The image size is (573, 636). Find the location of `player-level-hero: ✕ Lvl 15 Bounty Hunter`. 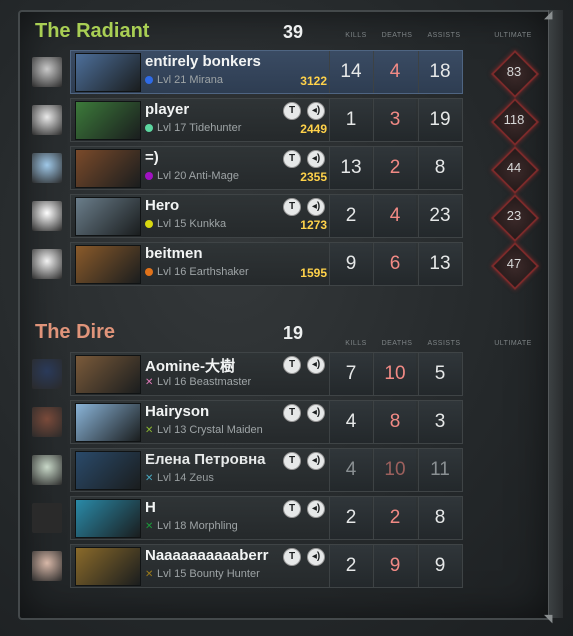

player-level-hero: ✕ Lvl 15 Bounty Hunter is located at coordinates (202, 574).